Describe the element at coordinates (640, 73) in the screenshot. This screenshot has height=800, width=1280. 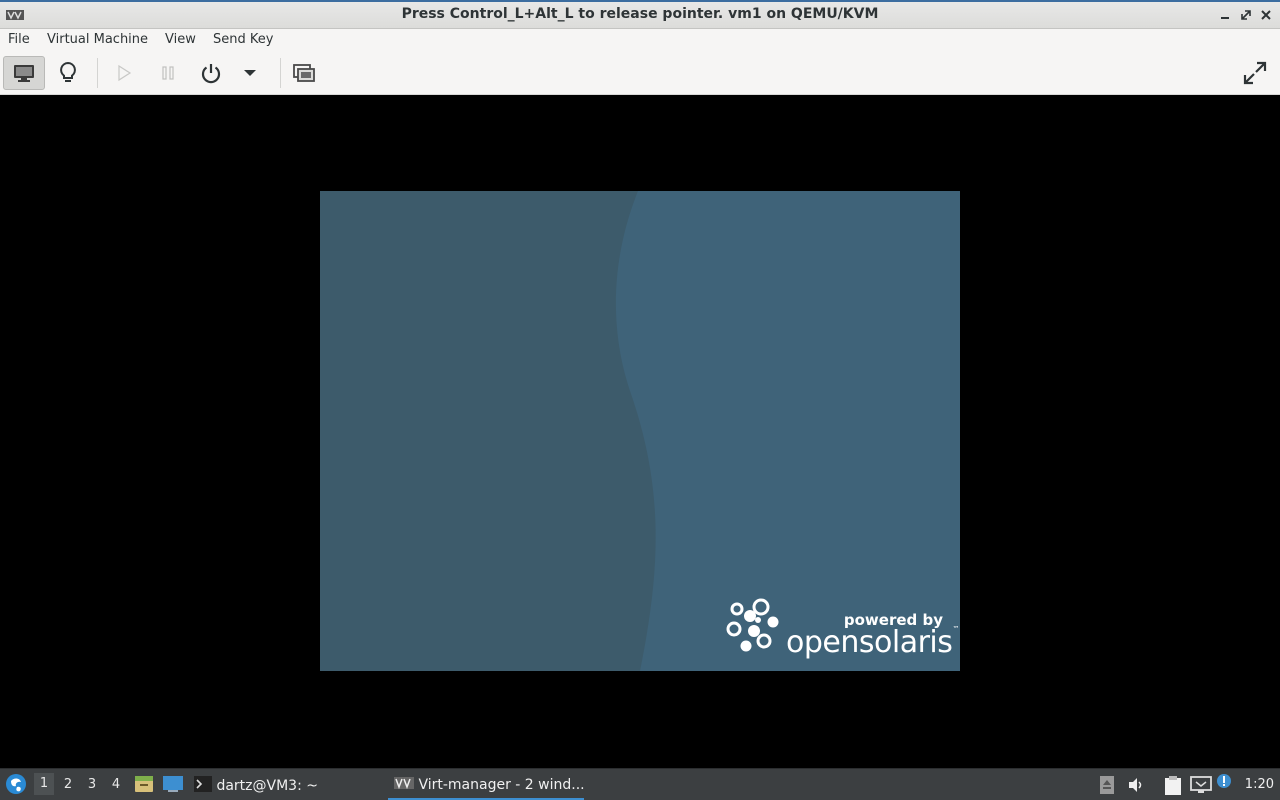
I see `toolbar` at that location.